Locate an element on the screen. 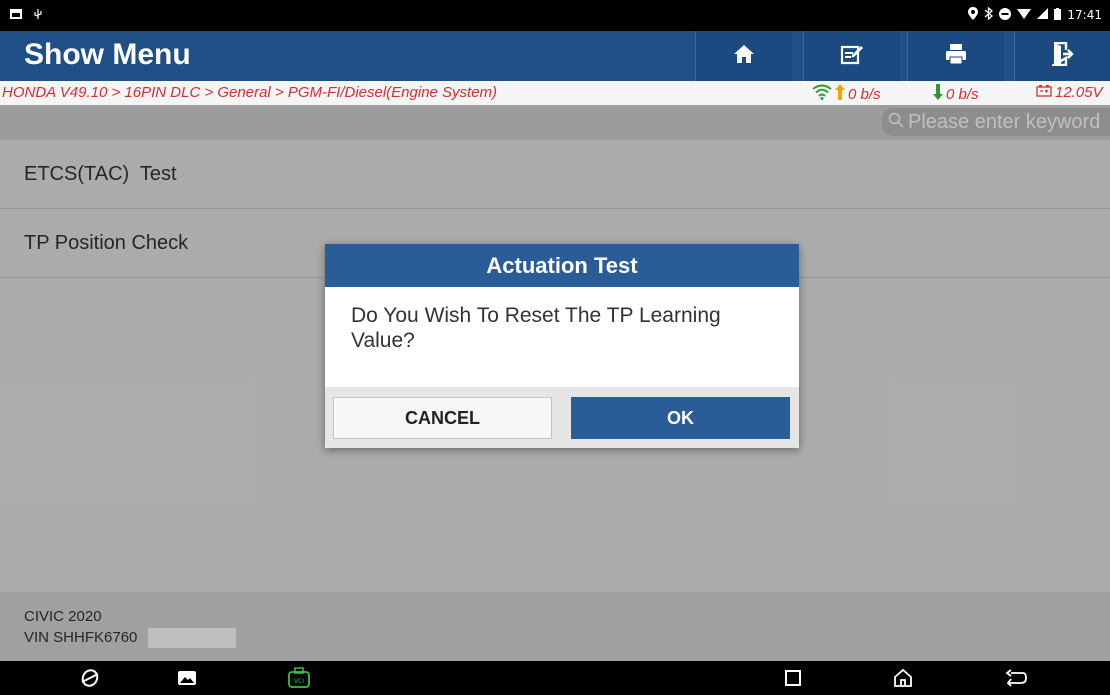 The image size is (1110, 695). location-icon is located at coordinates (973, 15).